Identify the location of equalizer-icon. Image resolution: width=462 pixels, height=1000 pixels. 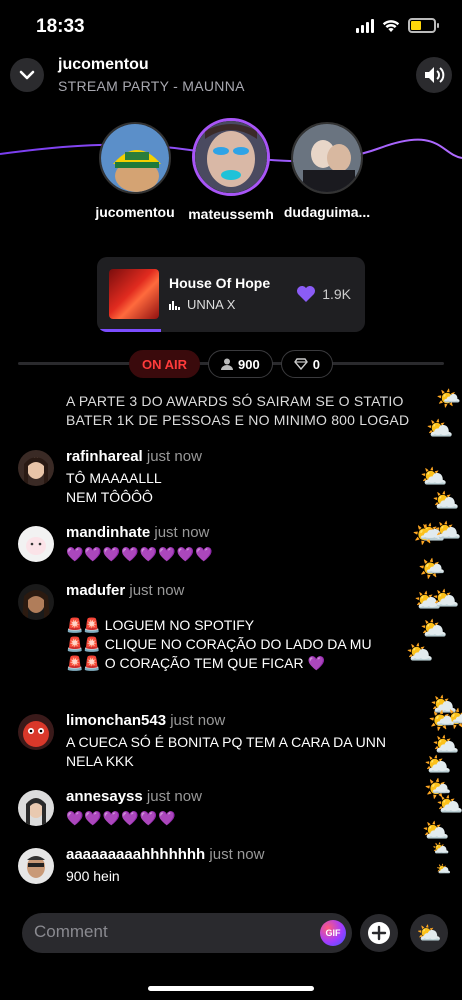
(174, 305).